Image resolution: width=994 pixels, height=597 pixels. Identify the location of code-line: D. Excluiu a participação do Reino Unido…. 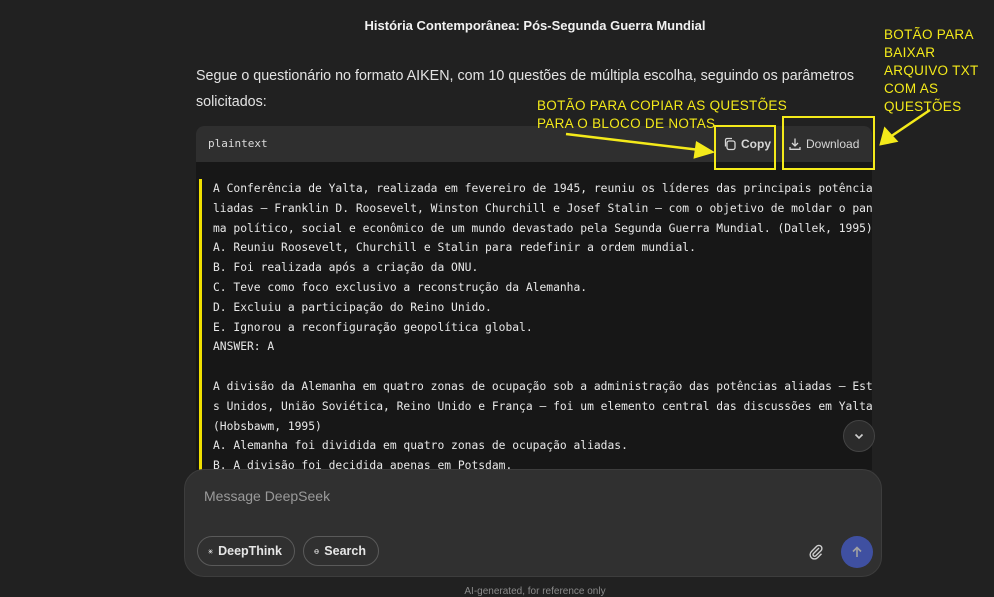
(352, 307).